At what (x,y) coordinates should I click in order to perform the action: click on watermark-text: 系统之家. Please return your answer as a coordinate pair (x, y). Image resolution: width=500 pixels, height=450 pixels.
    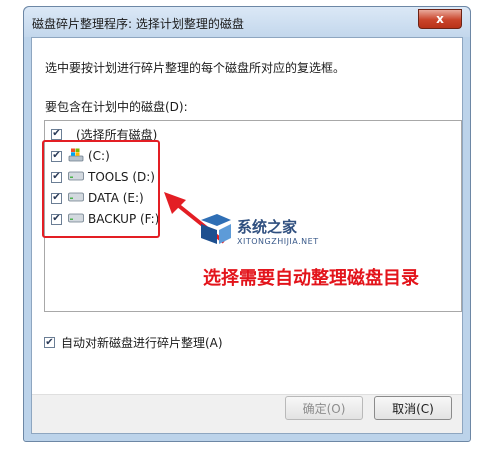
    Looking at the image, I should click on (267, 227).